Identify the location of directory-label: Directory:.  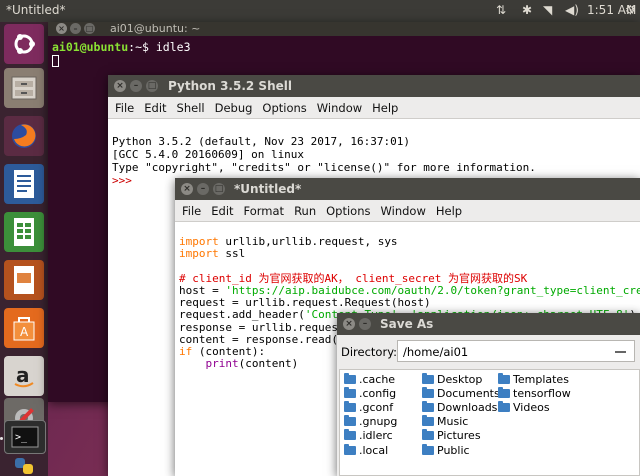
(369, 352).